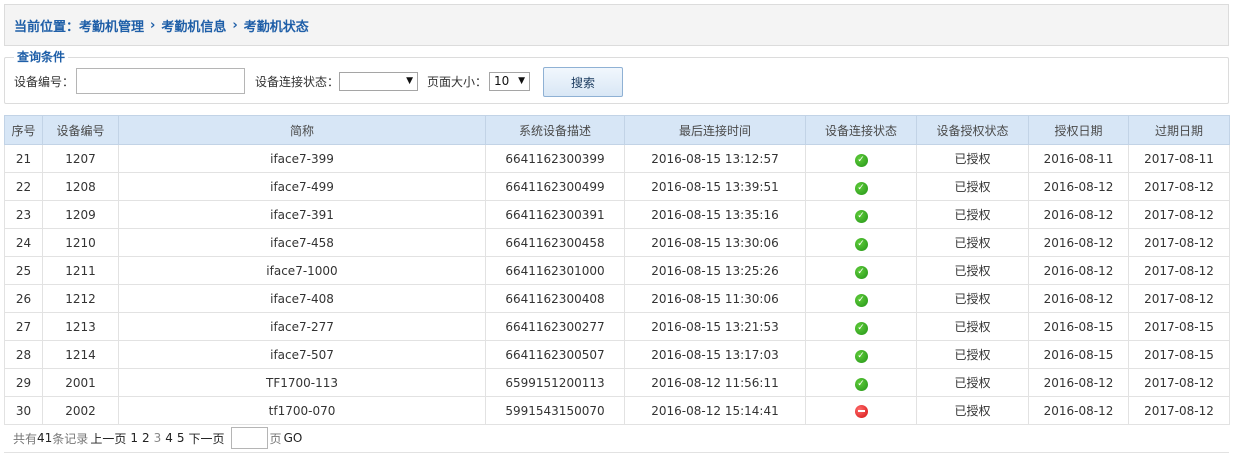  What do you see at coordinates (207, 438) in the screenshot?
I see `next-page-link: 下一页` at bounding box center [207, 438].